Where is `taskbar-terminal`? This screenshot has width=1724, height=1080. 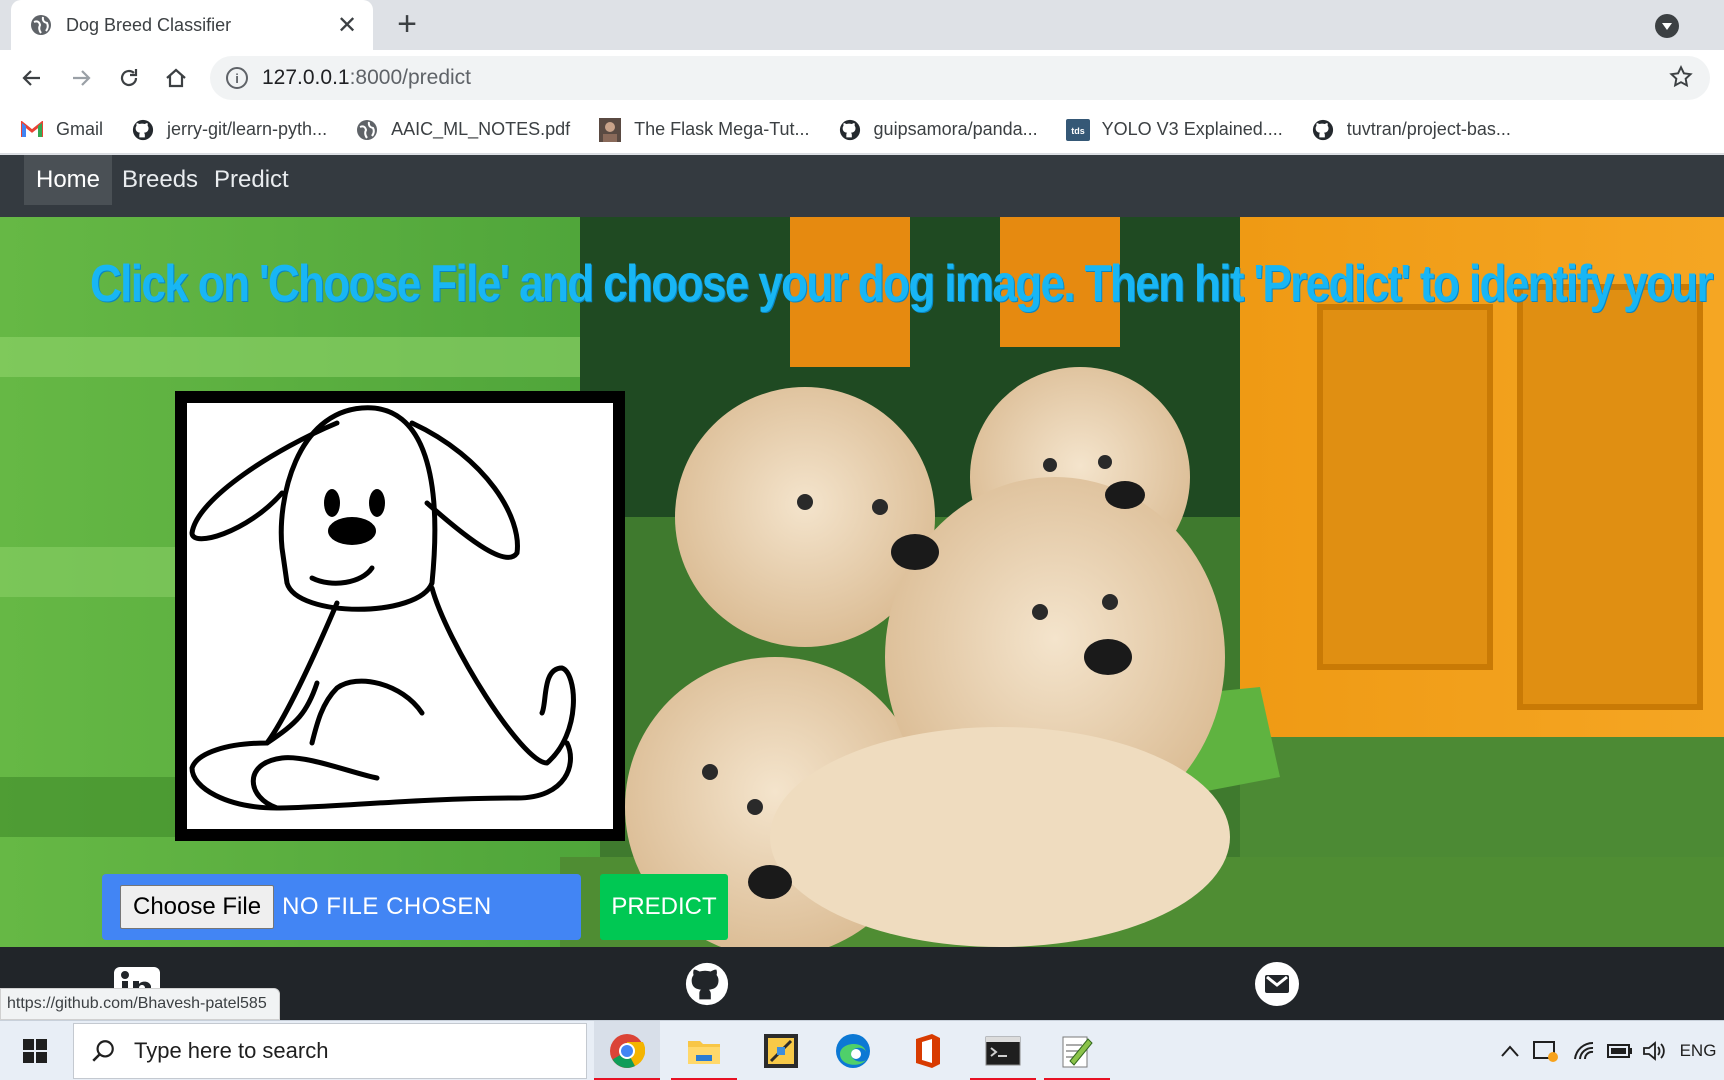 taskbar-terminal is located at coordinates (1003, 1050).